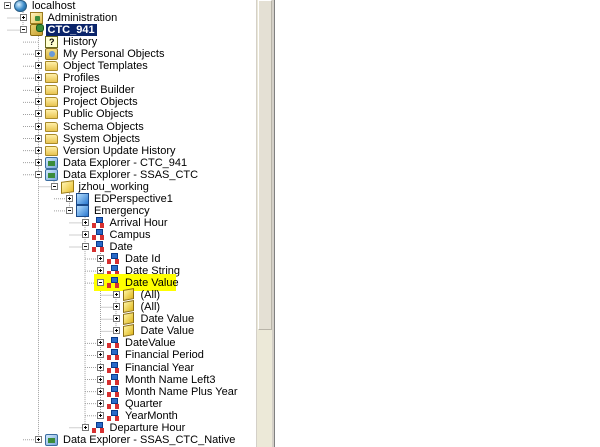 The width and height of the screenshot is (600, 447). I want to click on tree-node-label: Quarter, so click(143, 404).